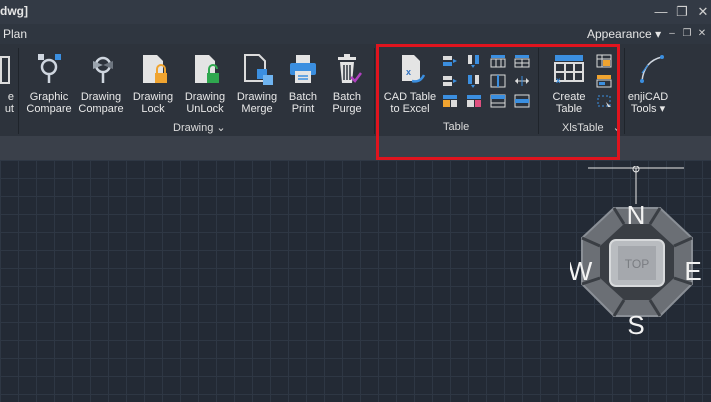  I want to click on batch-purge-label-2: Purge, so click(347, 109).